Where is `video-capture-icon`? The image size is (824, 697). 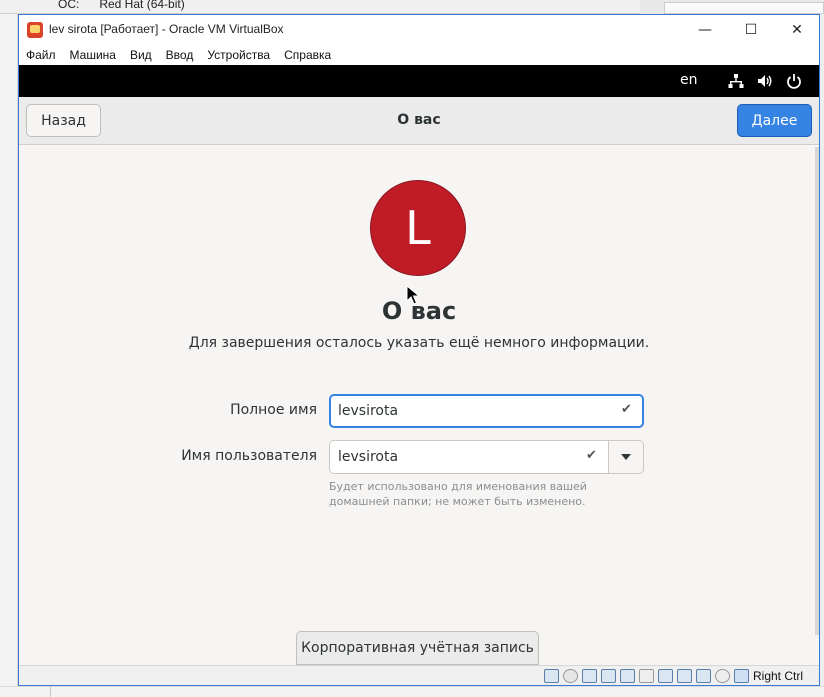 video-capture-icon is located at coordinates (684, 676).